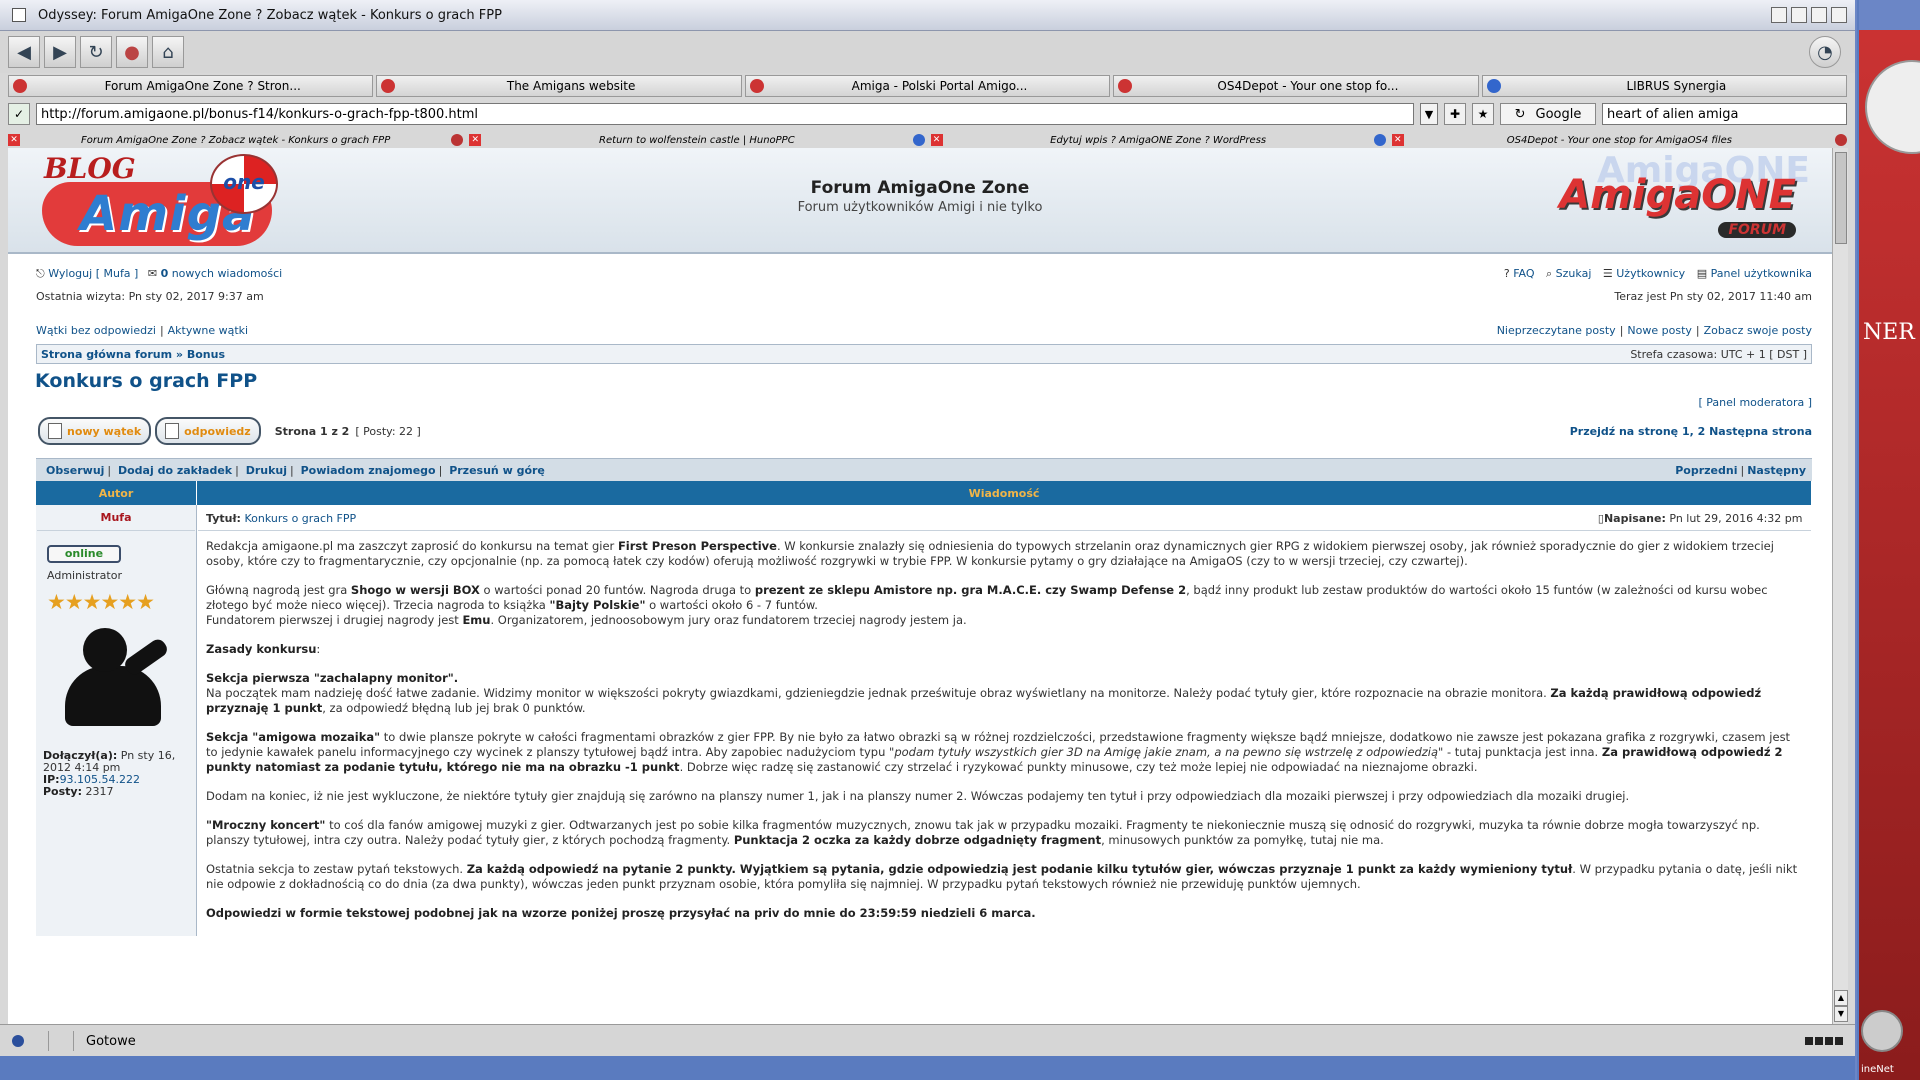 The width and height of the screenshot is (1920, 1080). I want to click on own-posts-link: Zobacz swoje posty, so click(1758, 330).